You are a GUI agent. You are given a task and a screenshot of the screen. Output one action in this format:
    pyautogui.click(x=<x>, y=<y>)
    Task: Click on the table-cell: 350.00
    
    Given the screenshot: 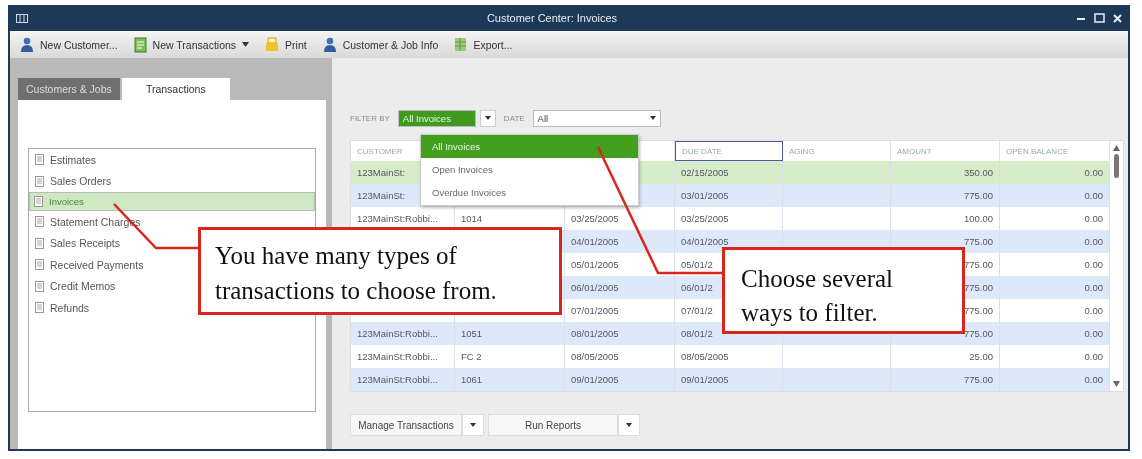 What is the action you would take?
    pyautogui.click(x=978, y=172)
    